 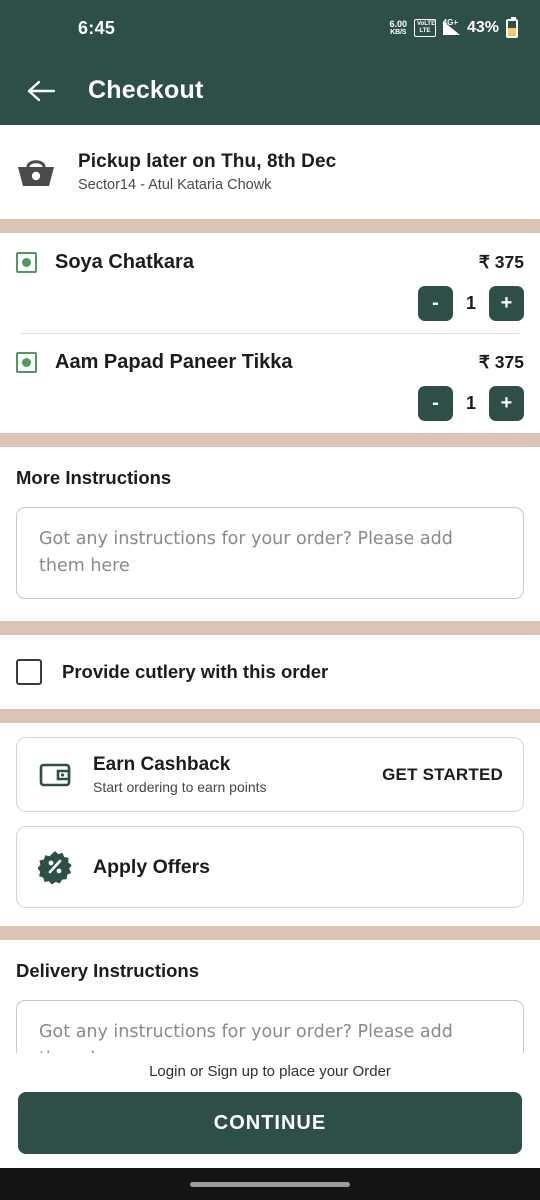 What do you see at coordinates (55, 867) in the screenshot?
I see `percent-badge-icon` at bounding box center [55, 867].